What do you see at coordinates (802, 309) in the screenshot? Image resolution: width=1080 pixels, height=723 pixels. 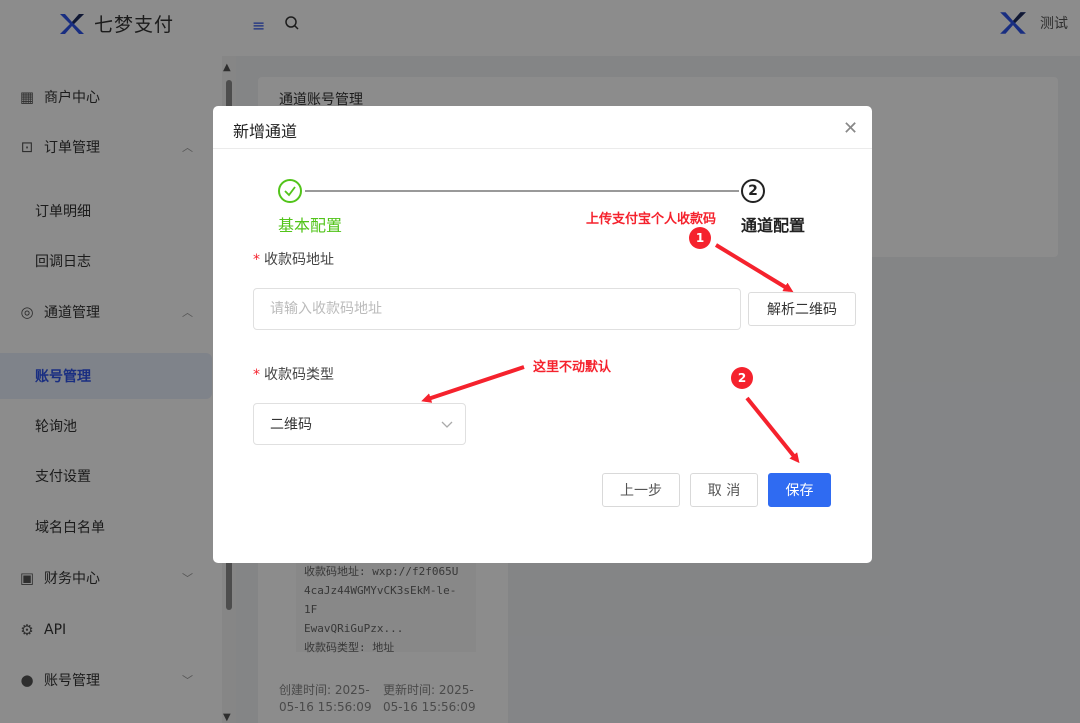 I see `parse-qr-button: 解析二维码` at bounding box center [802, 309].